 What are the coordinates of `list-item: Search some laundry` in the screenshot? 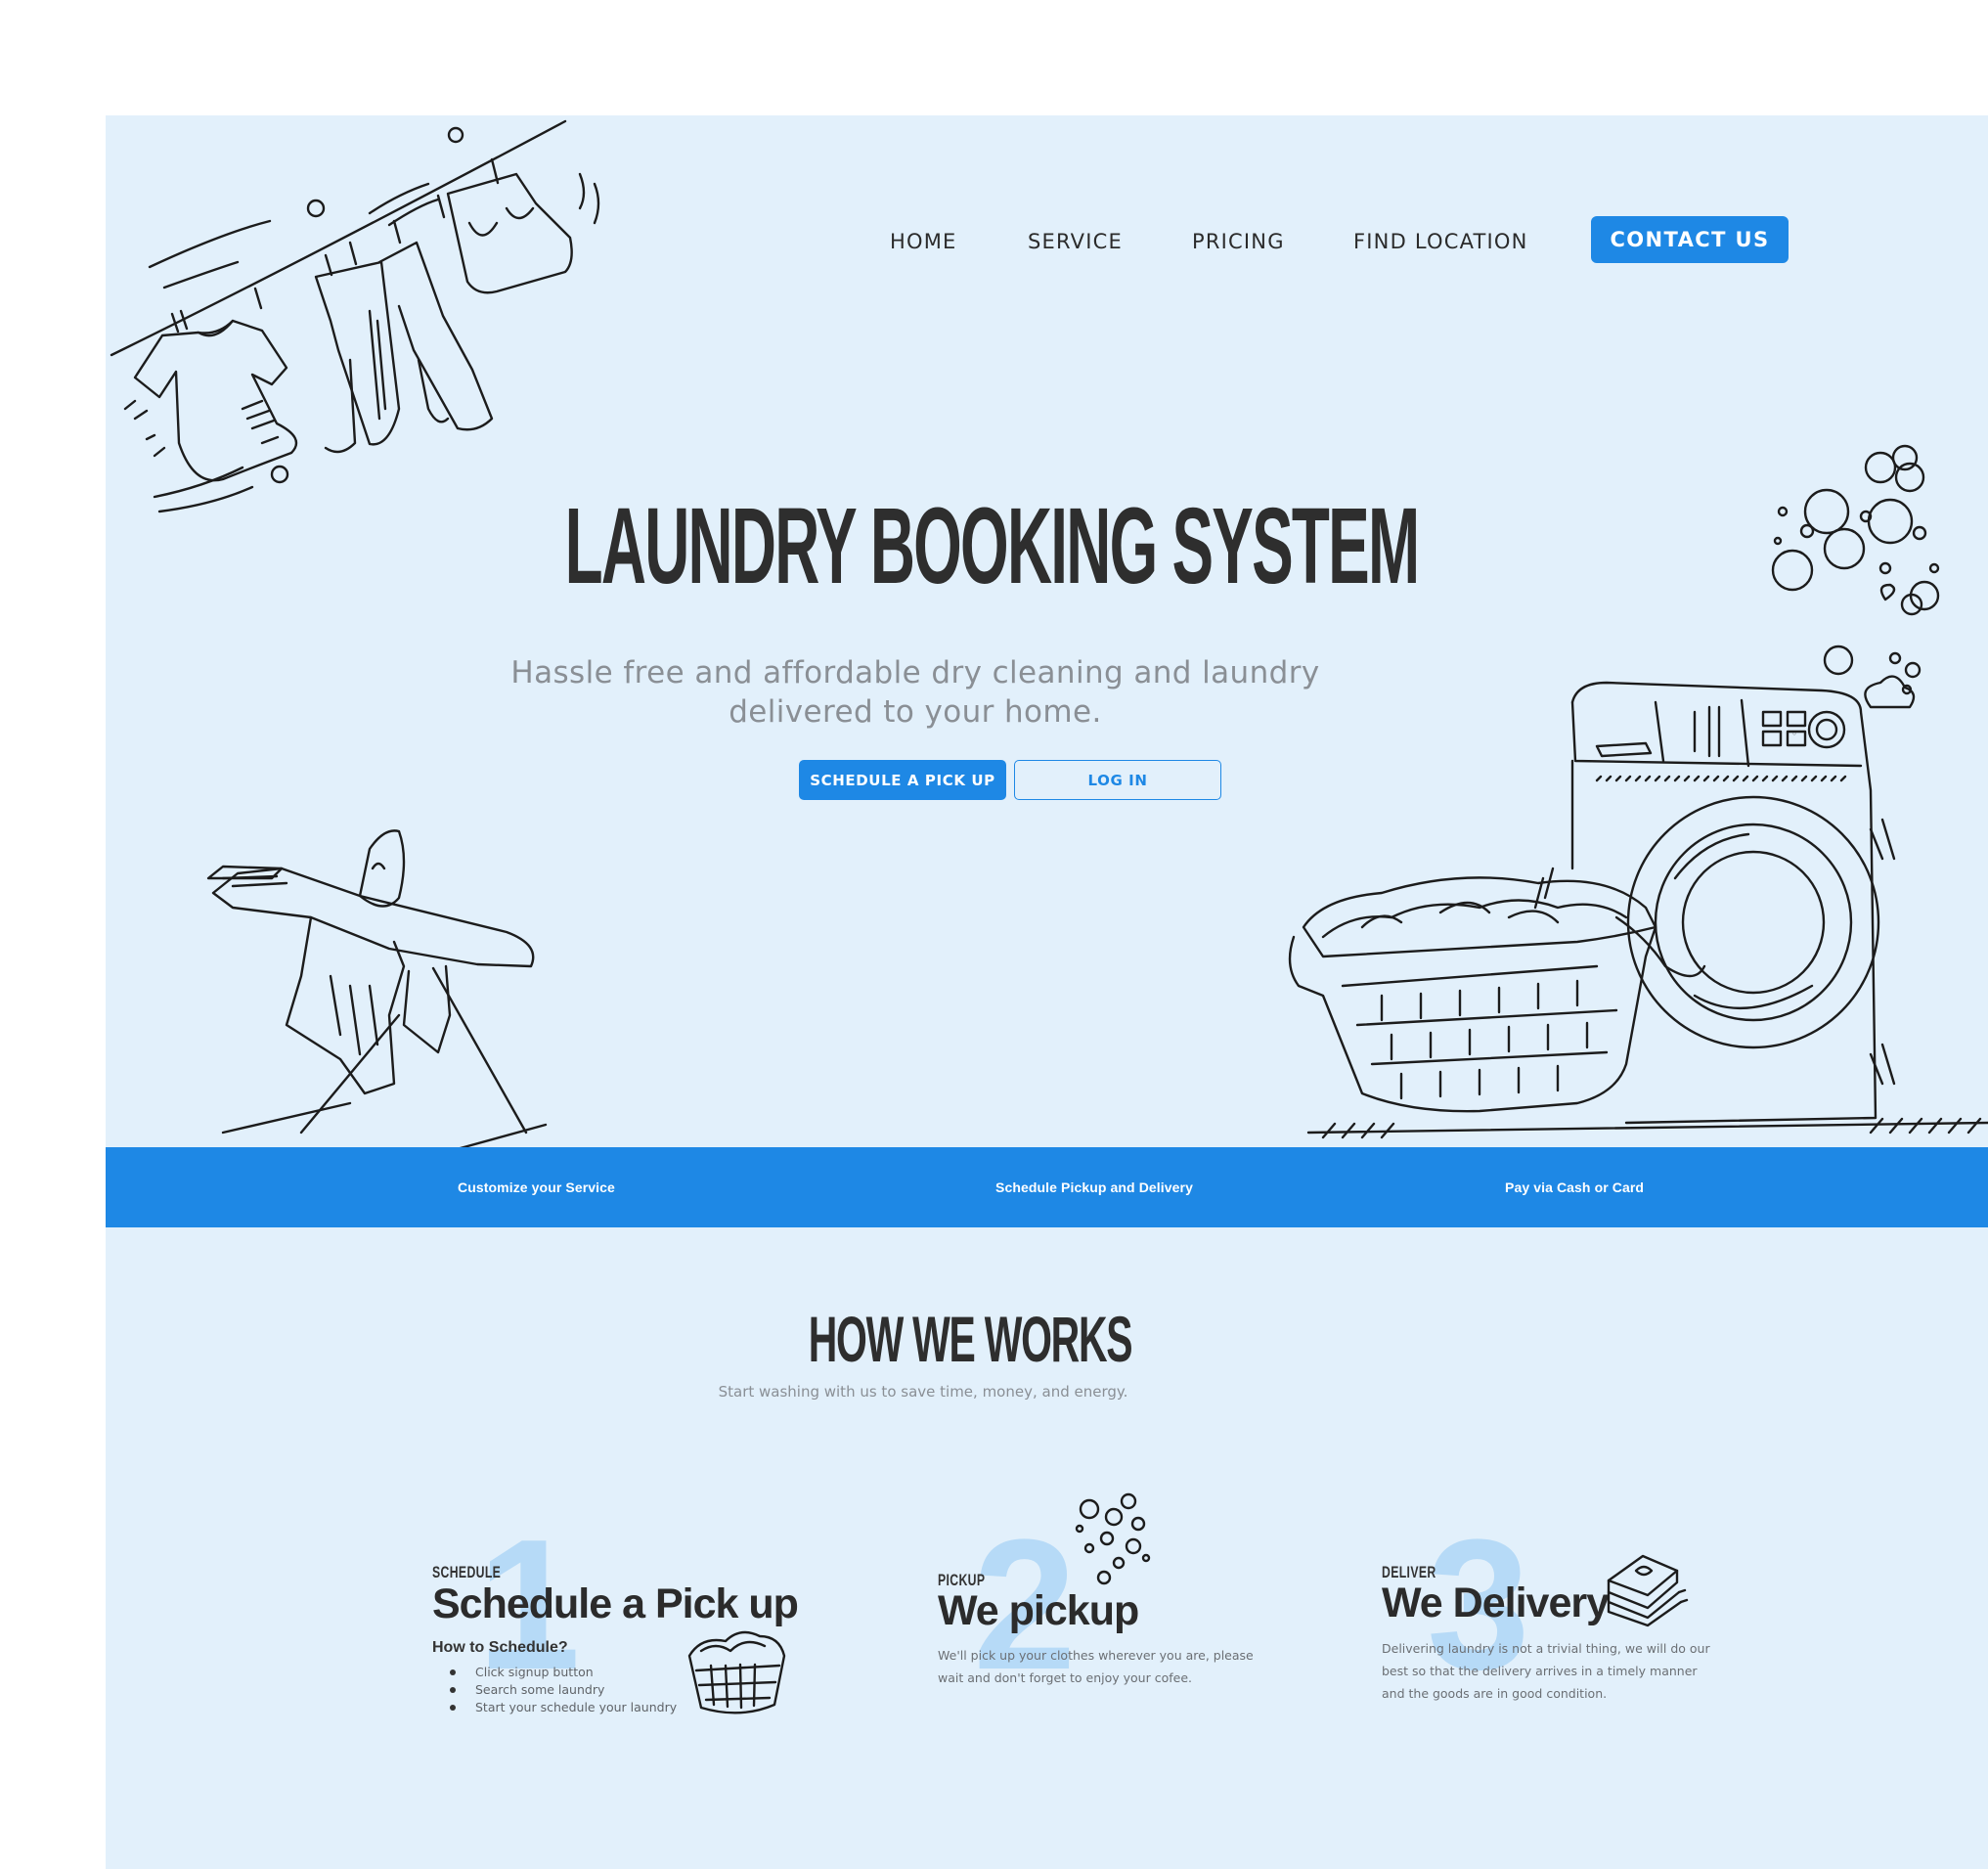 It's located at (554, 1690).